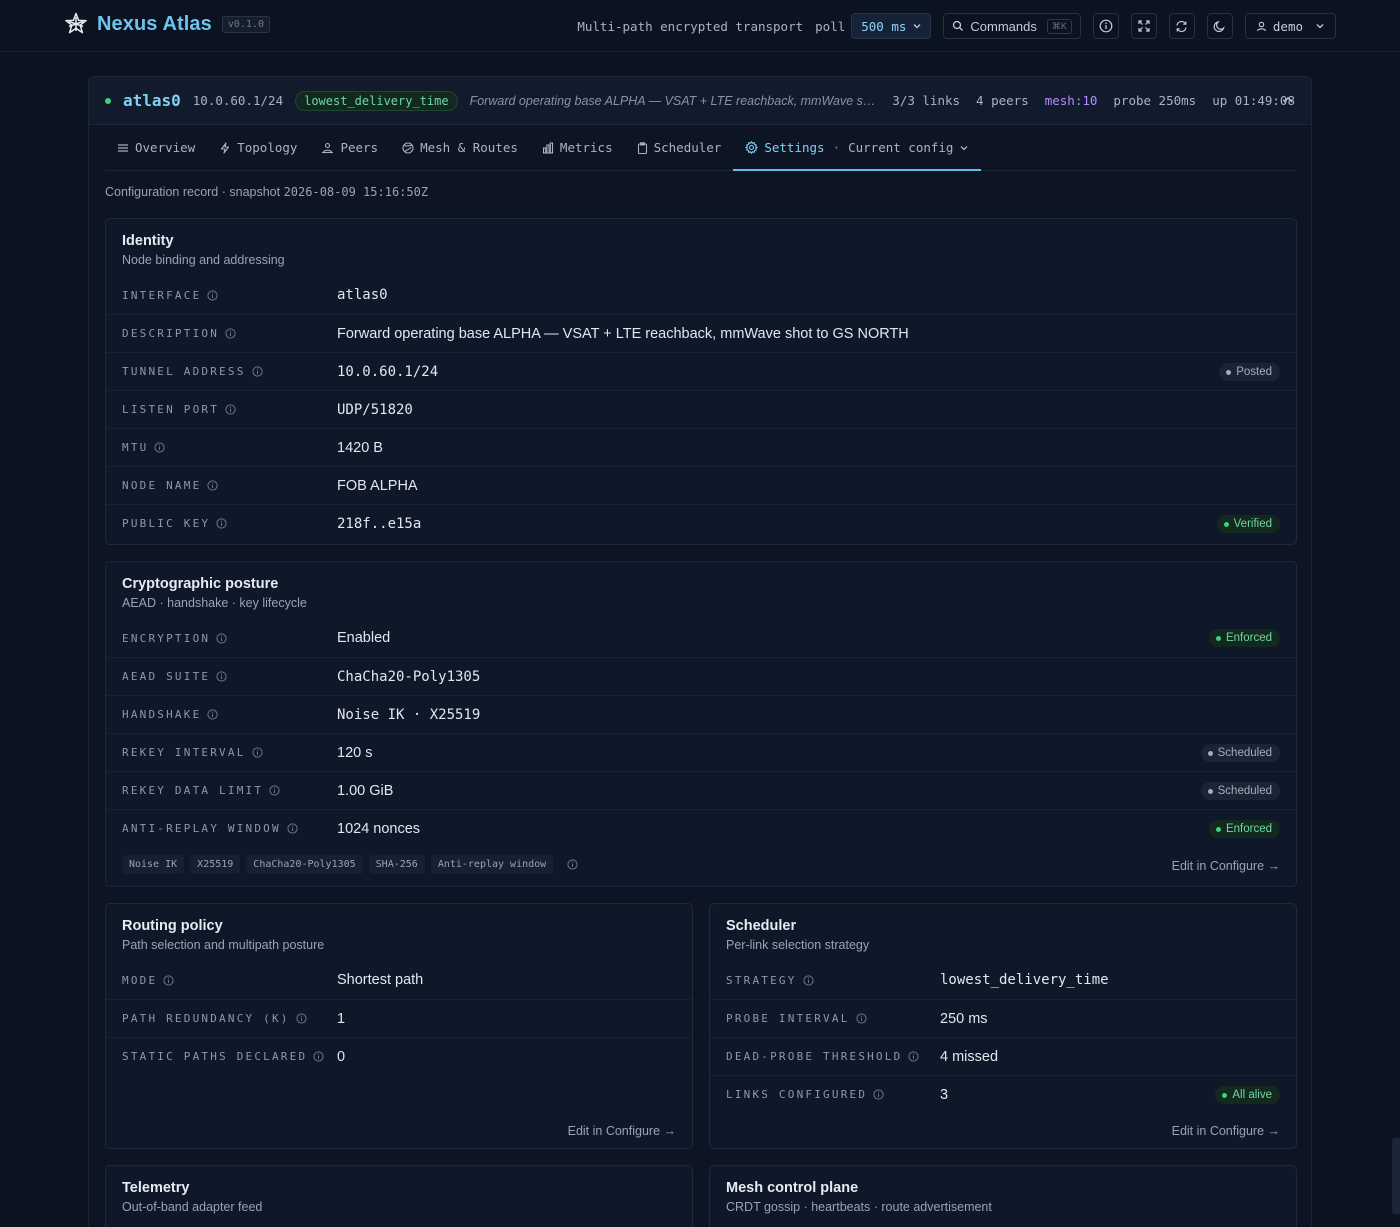  What do you see at coordinates (1012, 26) in the screenshot?
I see `commands-button: Commands ⌘K` at bounding box center [1012, 26].